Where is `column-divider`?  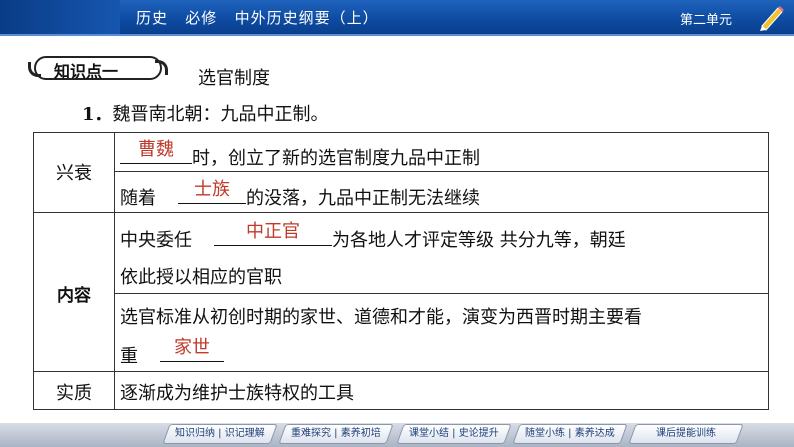
column-divider is located at coordinates (114, 271).